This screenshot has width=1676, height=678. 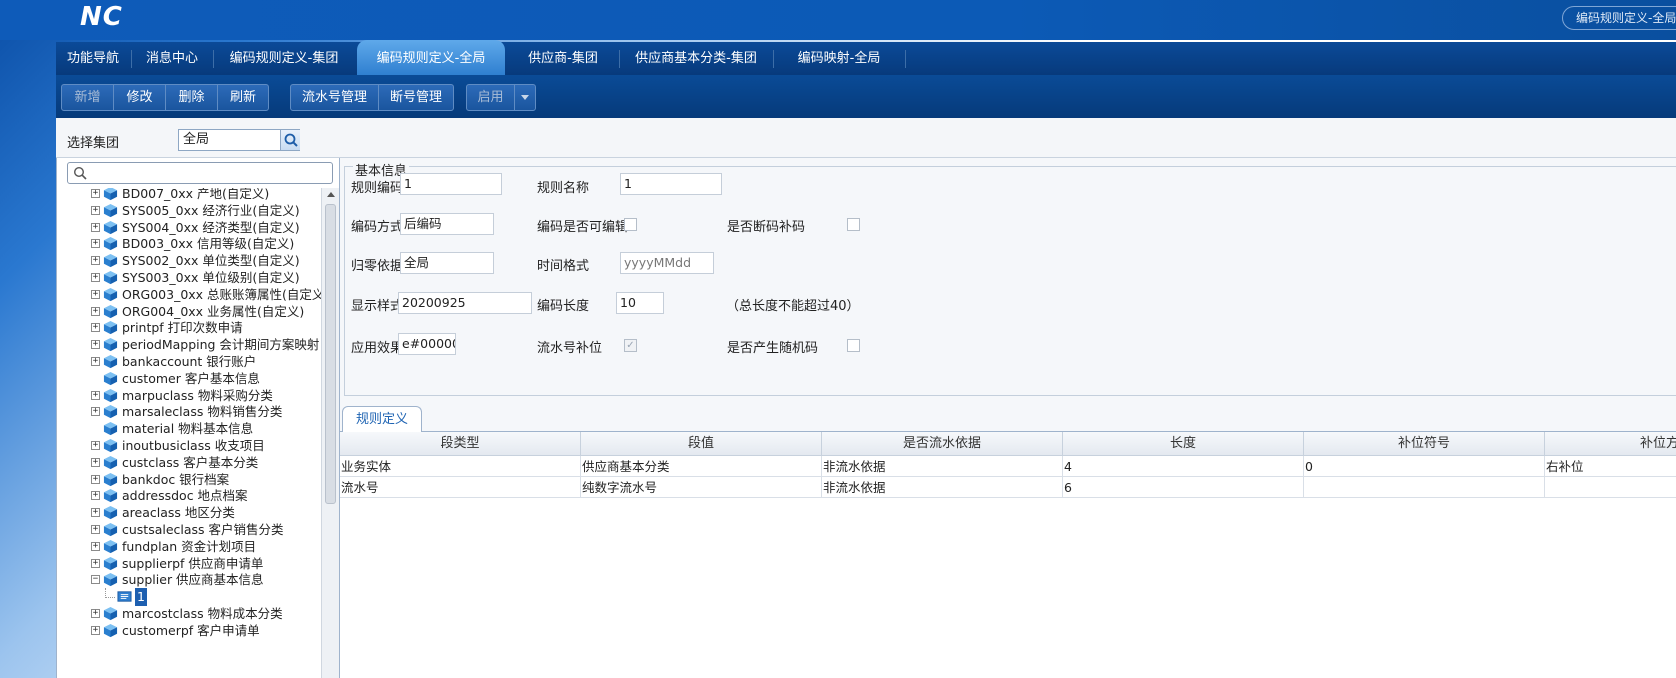 I want to click on search-icon, so click(x=80, y=173).